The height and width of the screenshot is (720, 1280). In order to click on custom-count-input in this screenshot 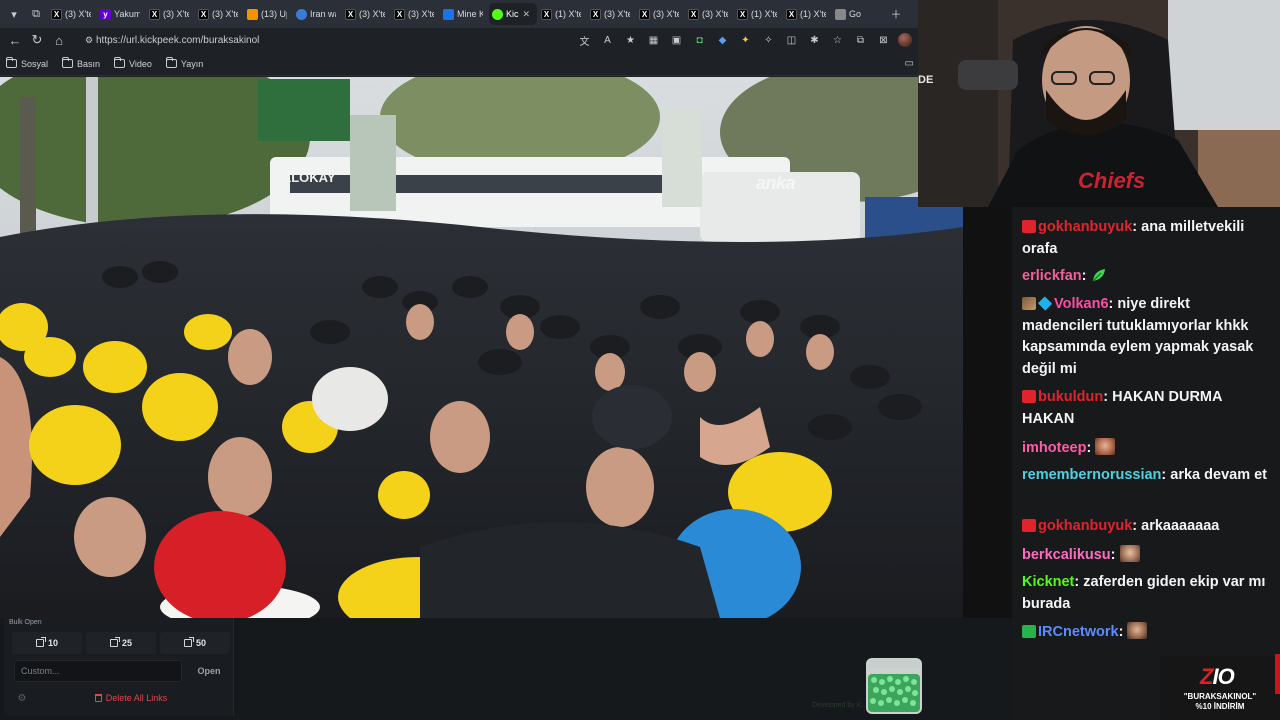, I will do `click(98, 671)`.